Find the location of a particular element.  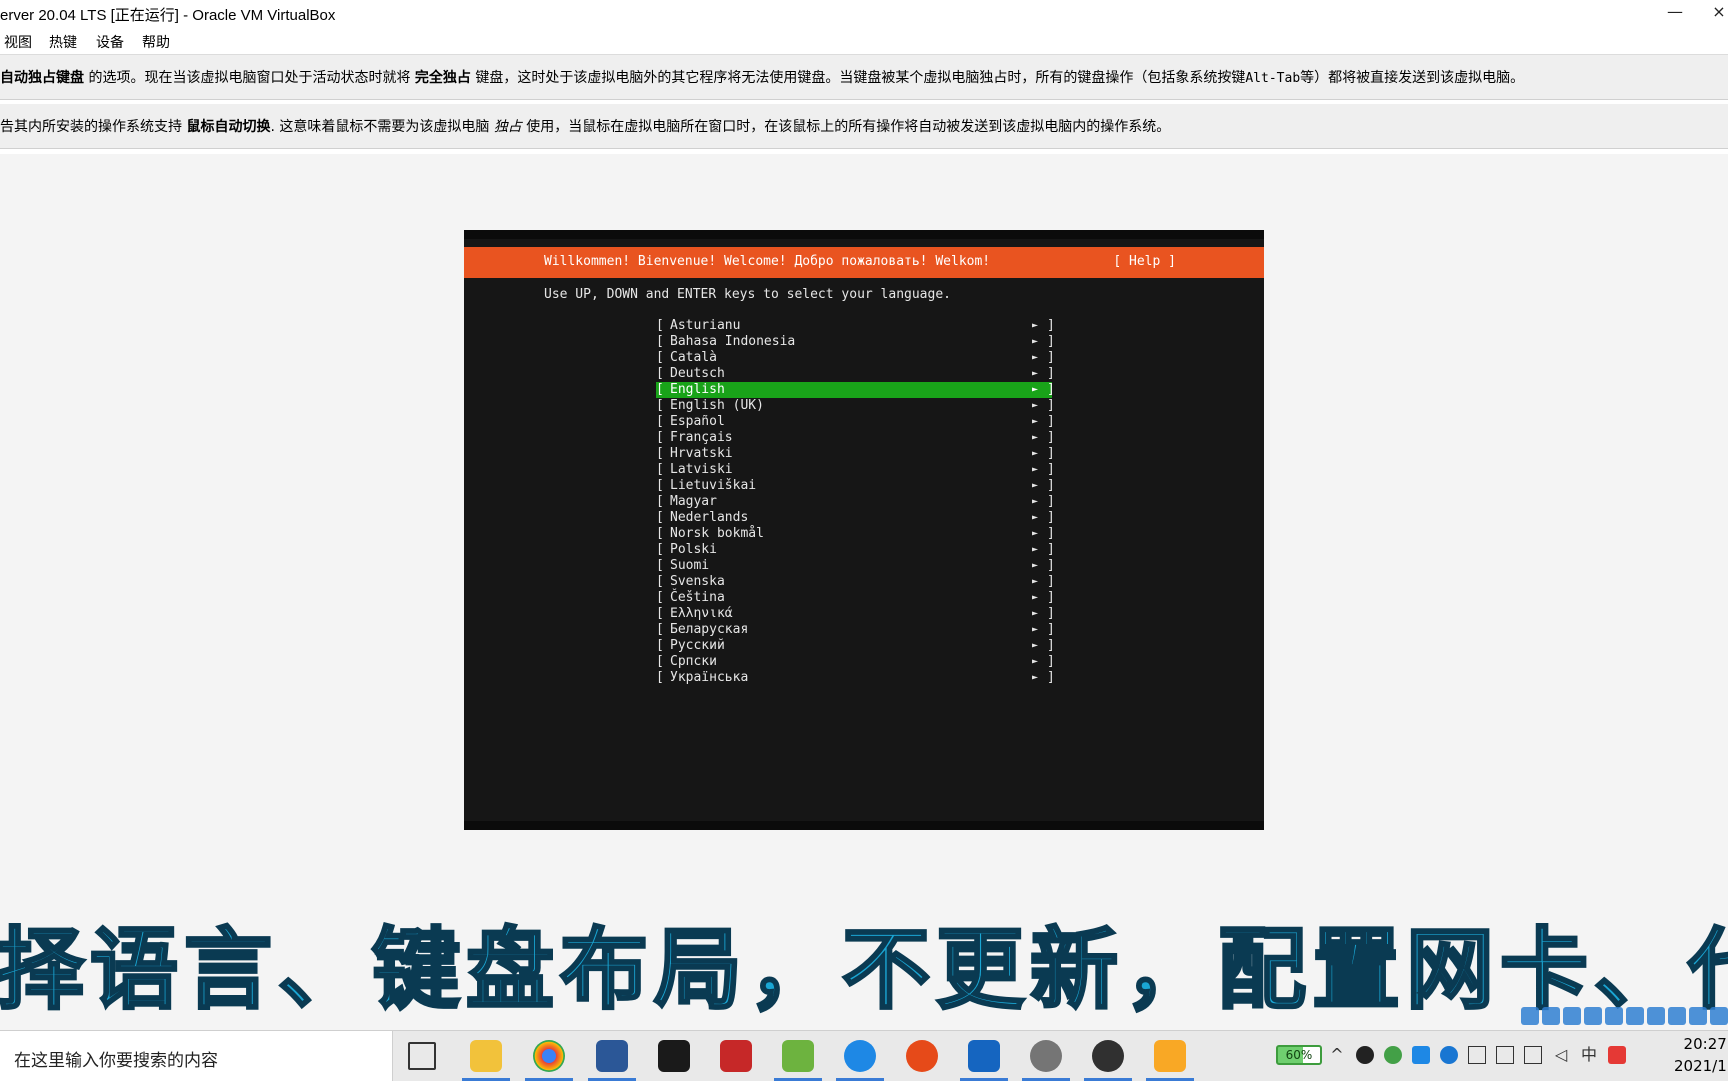

menu-hotkey: 热键 is located at coordinates (63, 42).